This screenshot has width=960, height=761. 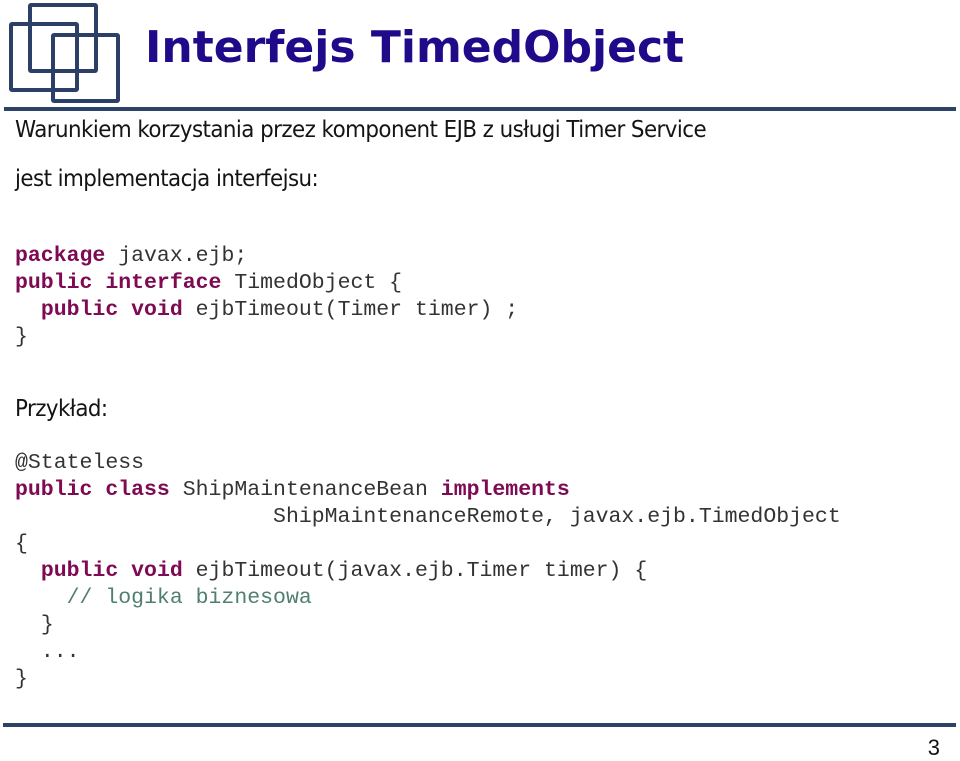 What do you see at coordinates (479, 725) in the screenshot?
I see `footer-divider` at bounding box center [479, 725].